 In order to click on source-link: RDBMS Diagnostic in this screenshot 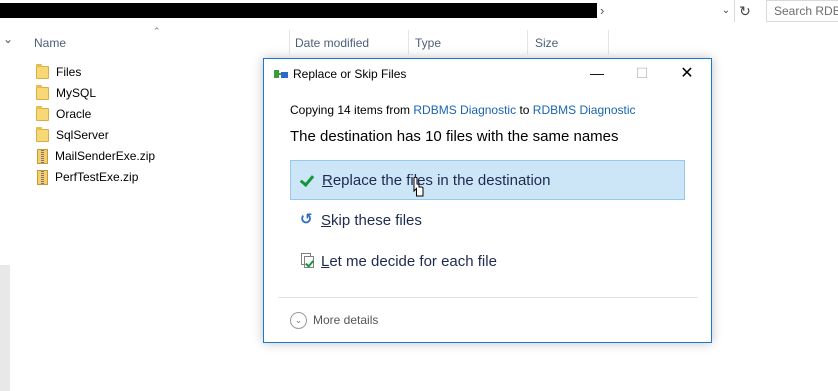, I will do `click(464, 110)`.